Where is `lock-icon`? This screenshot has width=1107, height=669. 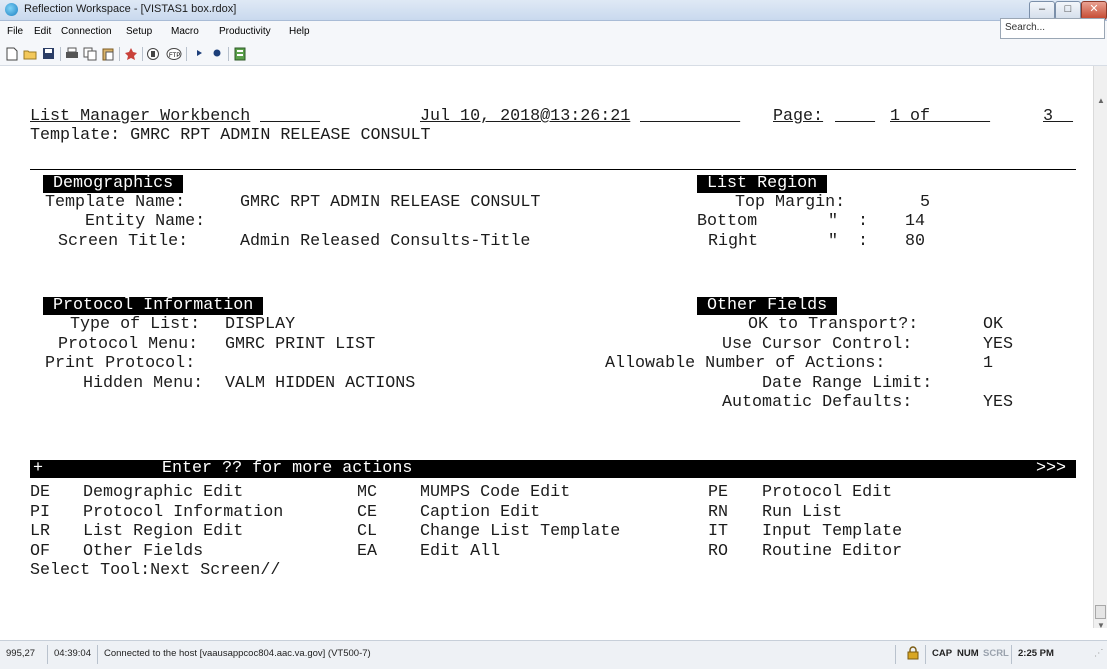 lock-icon is located at coordinates (913, 654).